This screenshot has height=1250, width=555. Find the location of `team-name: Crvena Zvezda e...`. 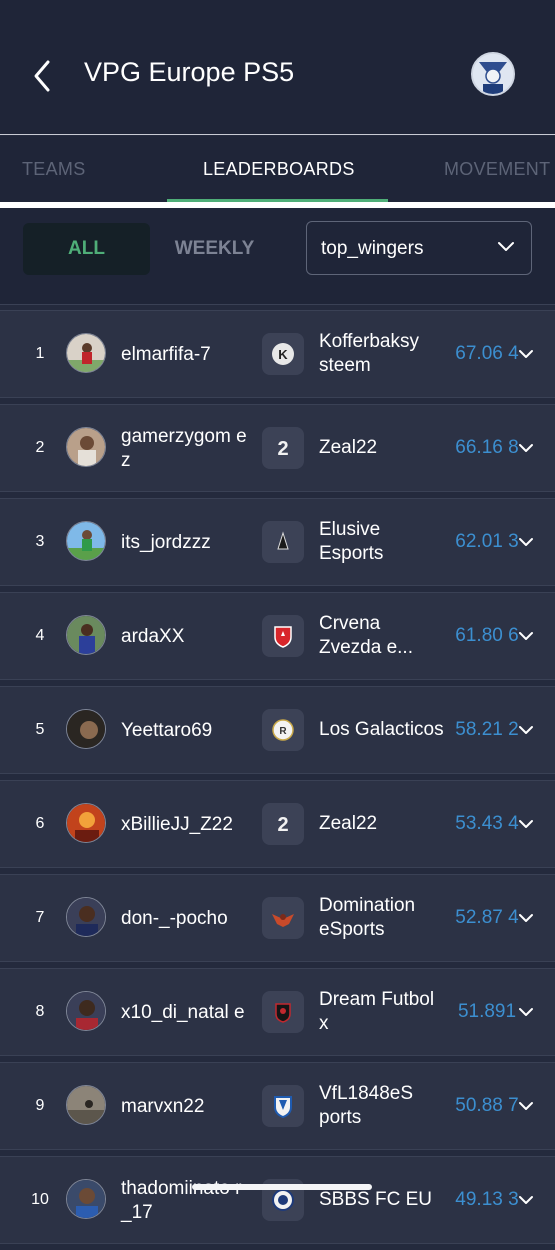

team-name: Crvena Zvezda e... is located at coordinates (366, 635).